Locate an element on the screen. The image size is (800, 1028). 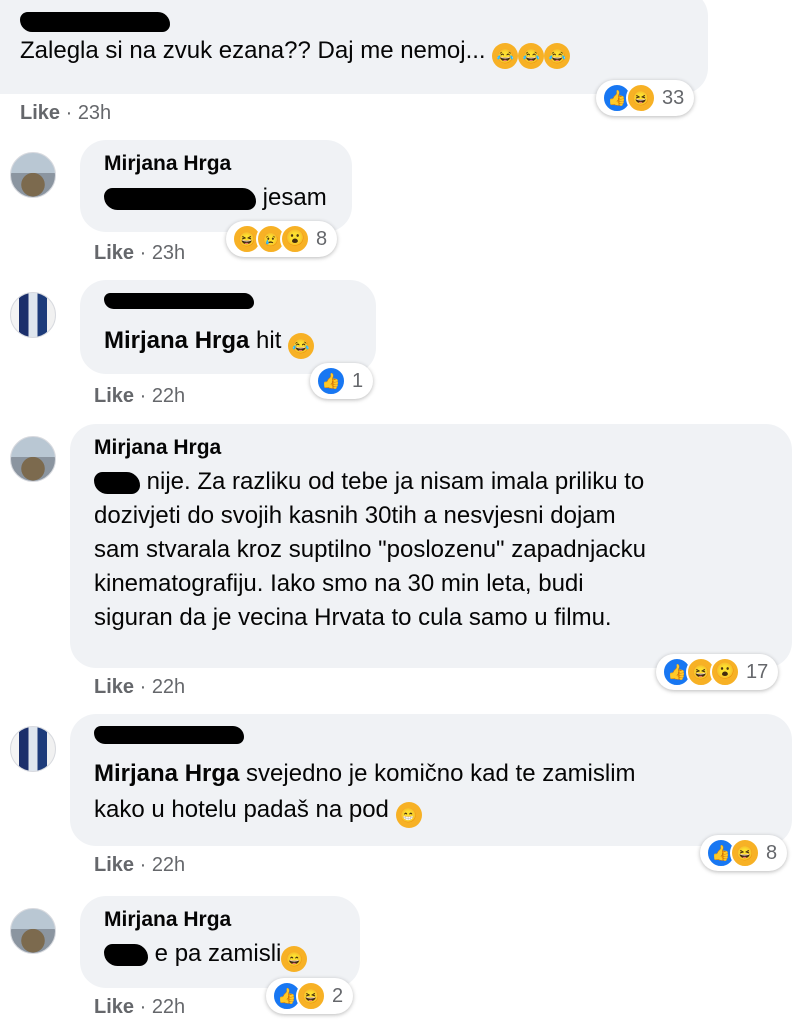
reaction-count: 17 is located at coordinates (757, 671).